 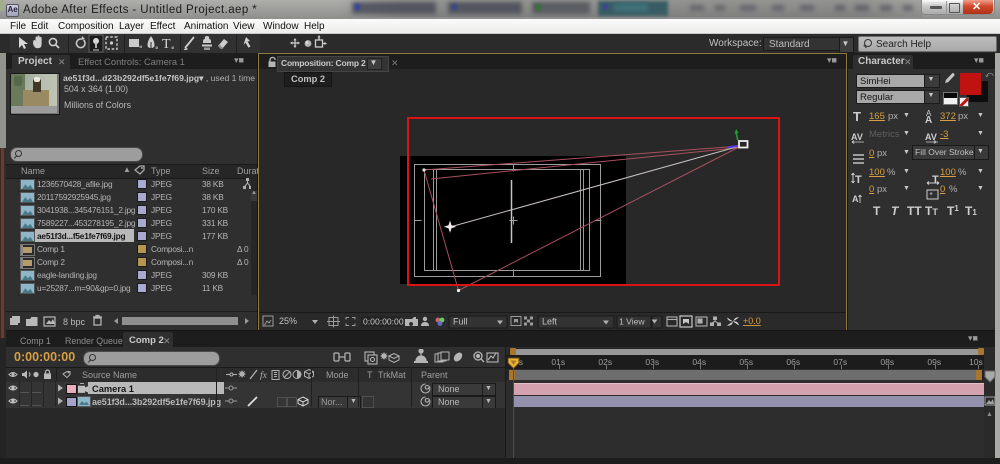 I want to click on svg-text: Left, so click(x=550, y=322).